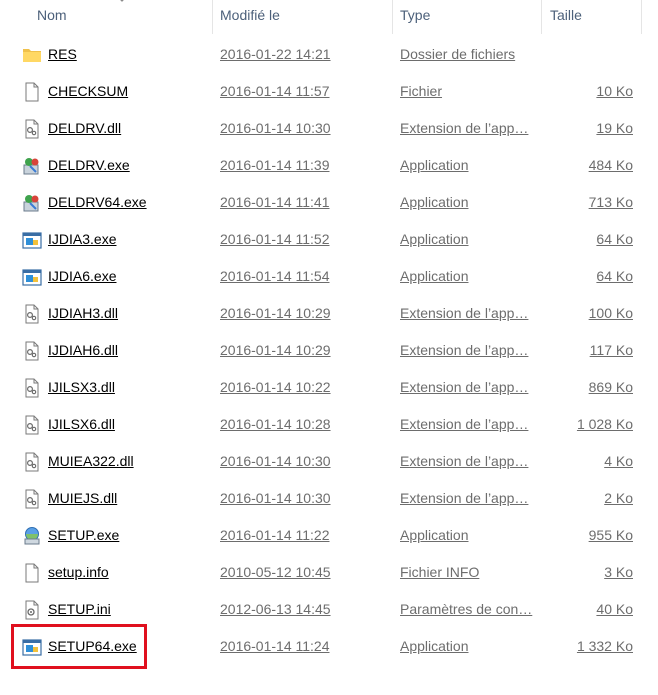  Describe the element at coordinates (275, 387) in the screenshot. I see `file-modified-date: 2016-01-14 10:22` at that location.